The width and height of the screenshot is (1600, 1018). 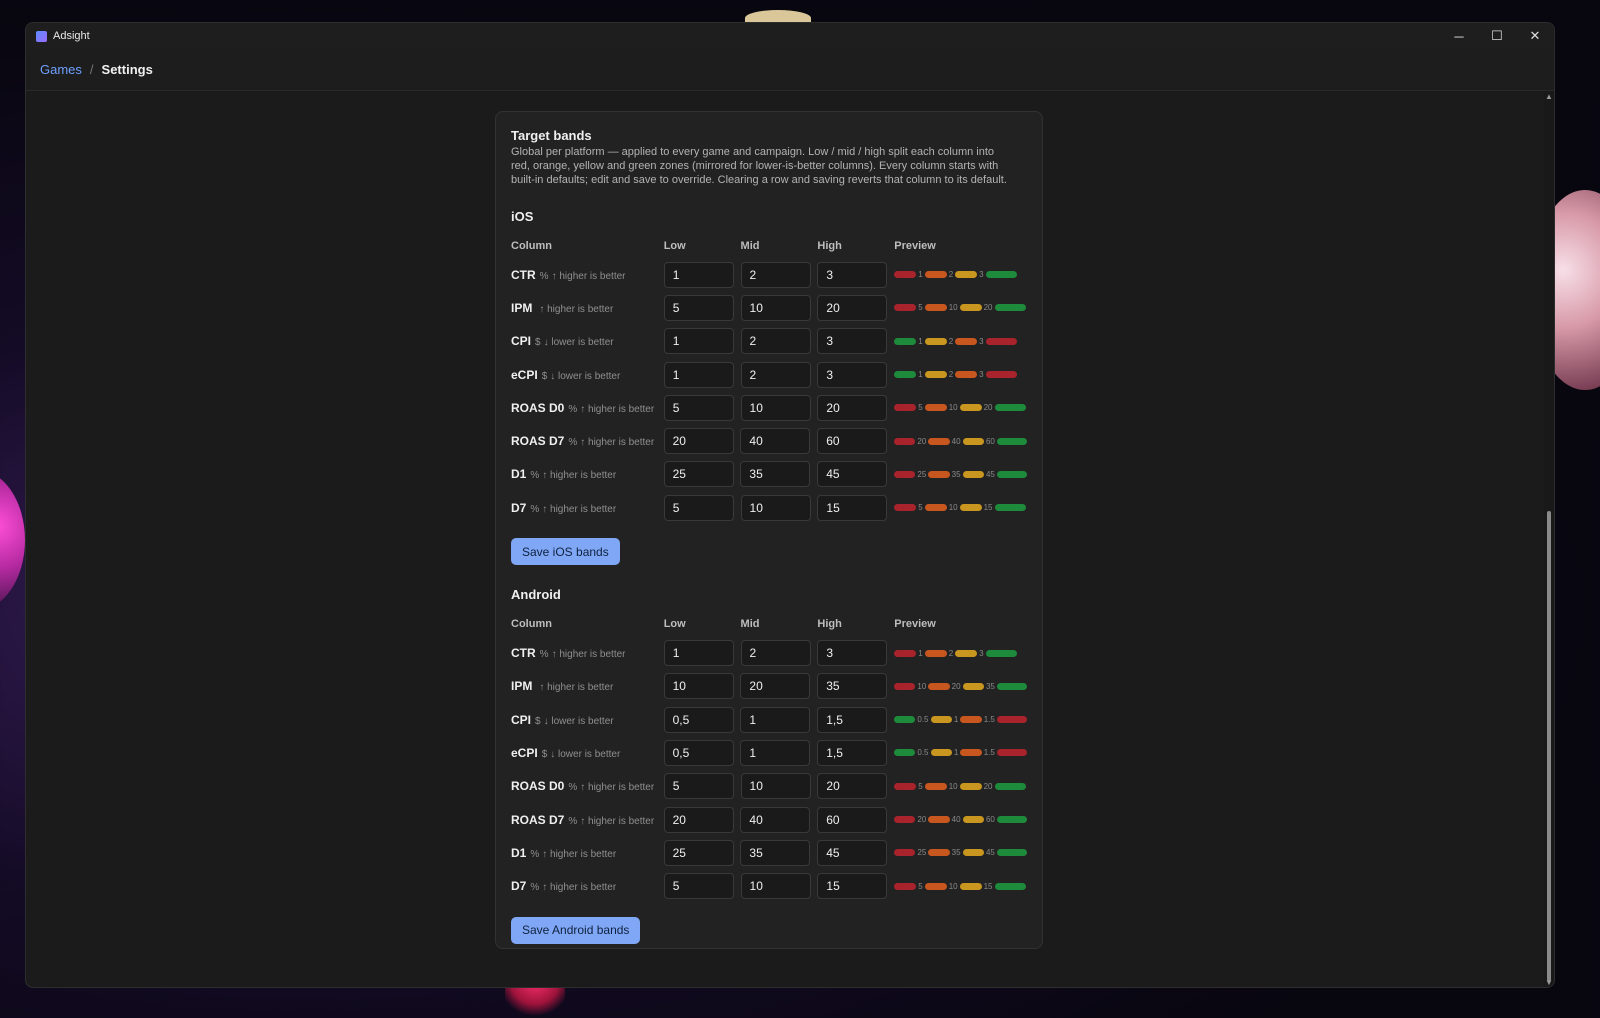 What do you see at coordinates (521, 719) in the screenshot?
I see `metric-name: CPI` at bounding box center [521, 719].